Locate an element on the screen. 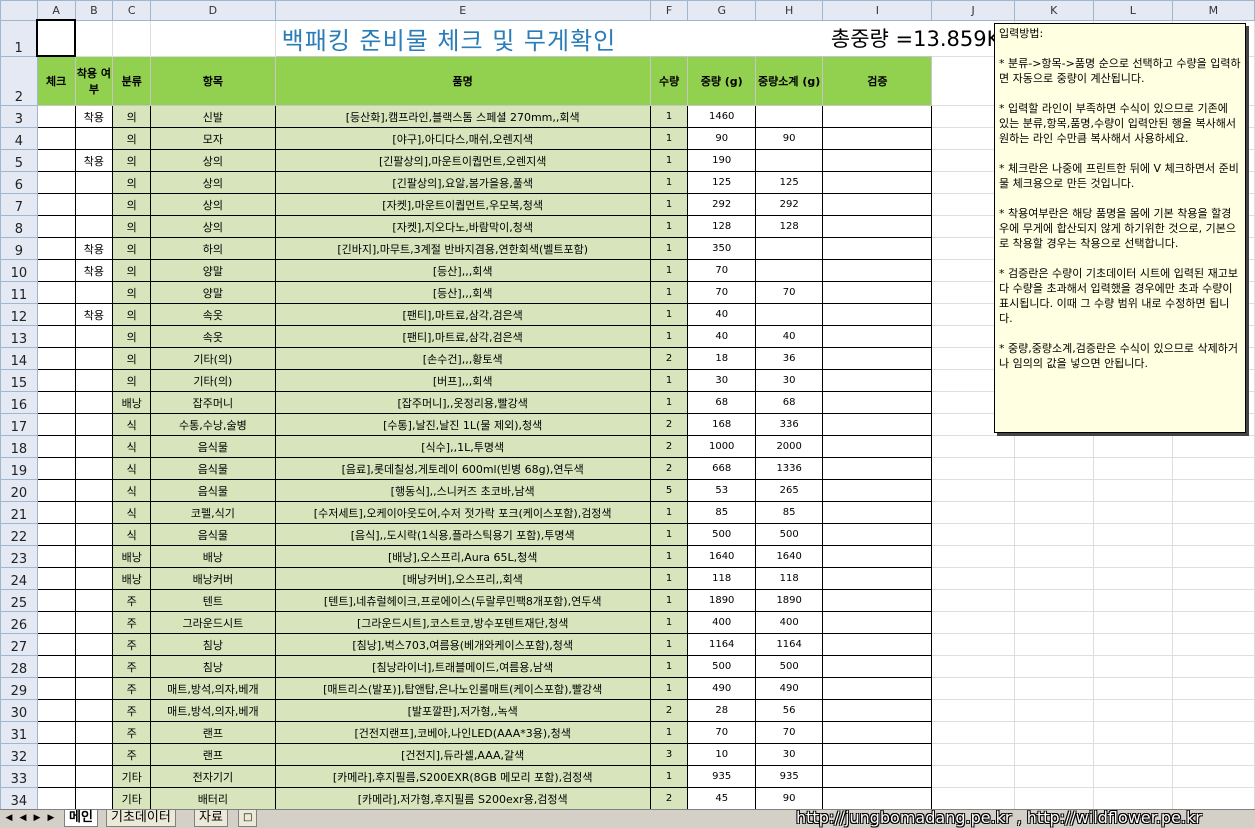  product-cell: [텐트],네츄럴헤이크,프로에이스(두랄루민팩8개포함),연두색 is located at coordinates (462, 600).